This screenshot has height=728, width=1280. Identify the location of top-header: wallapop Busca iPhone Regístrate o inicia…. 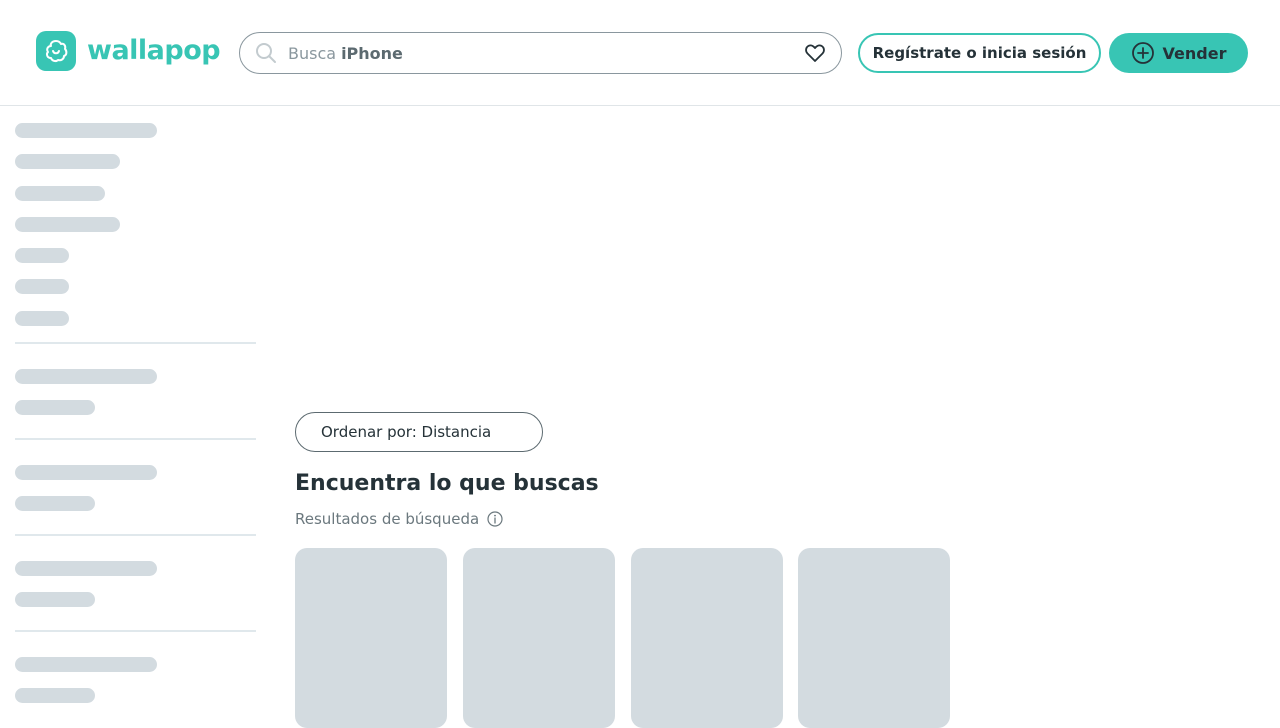
(640, 53).